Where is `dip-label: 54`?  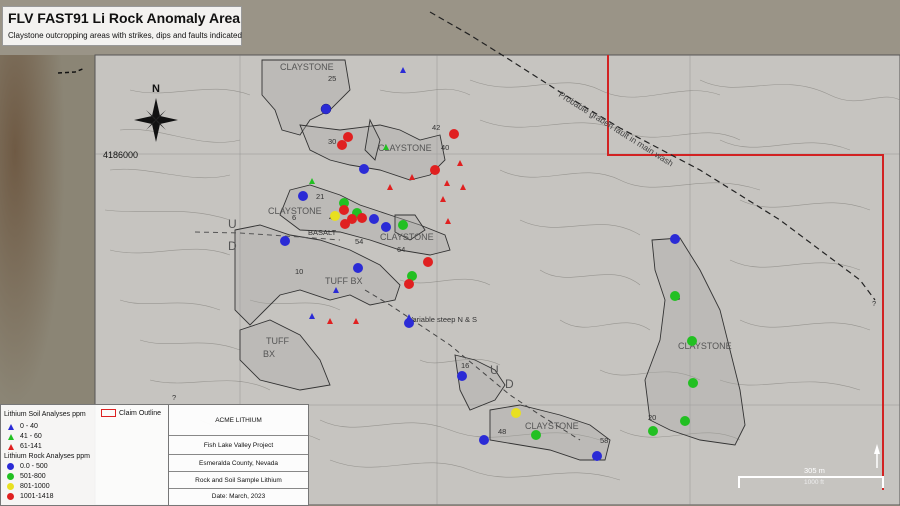
dip-label: 54 is located at coordinates (359, 241).